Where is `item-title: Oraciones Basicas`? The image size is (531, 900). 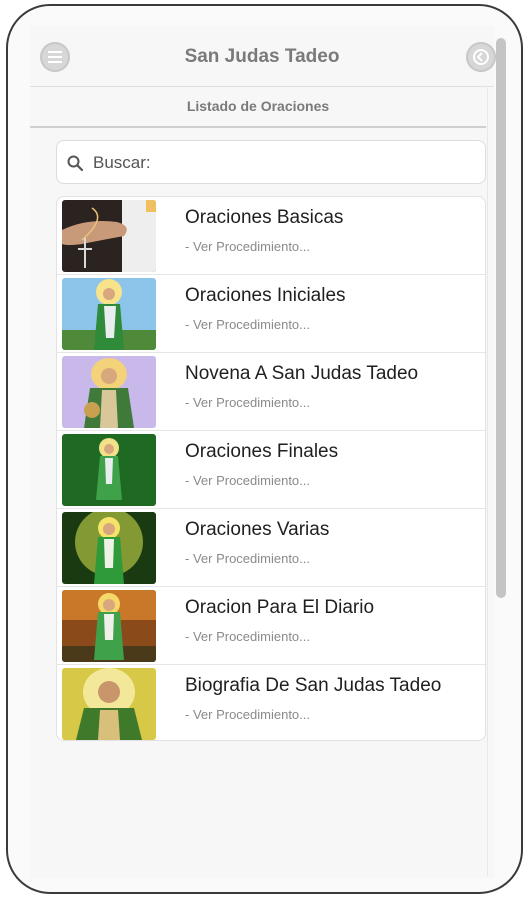 item-title: Oraciones Basicas is located at coordinates (264, 217).